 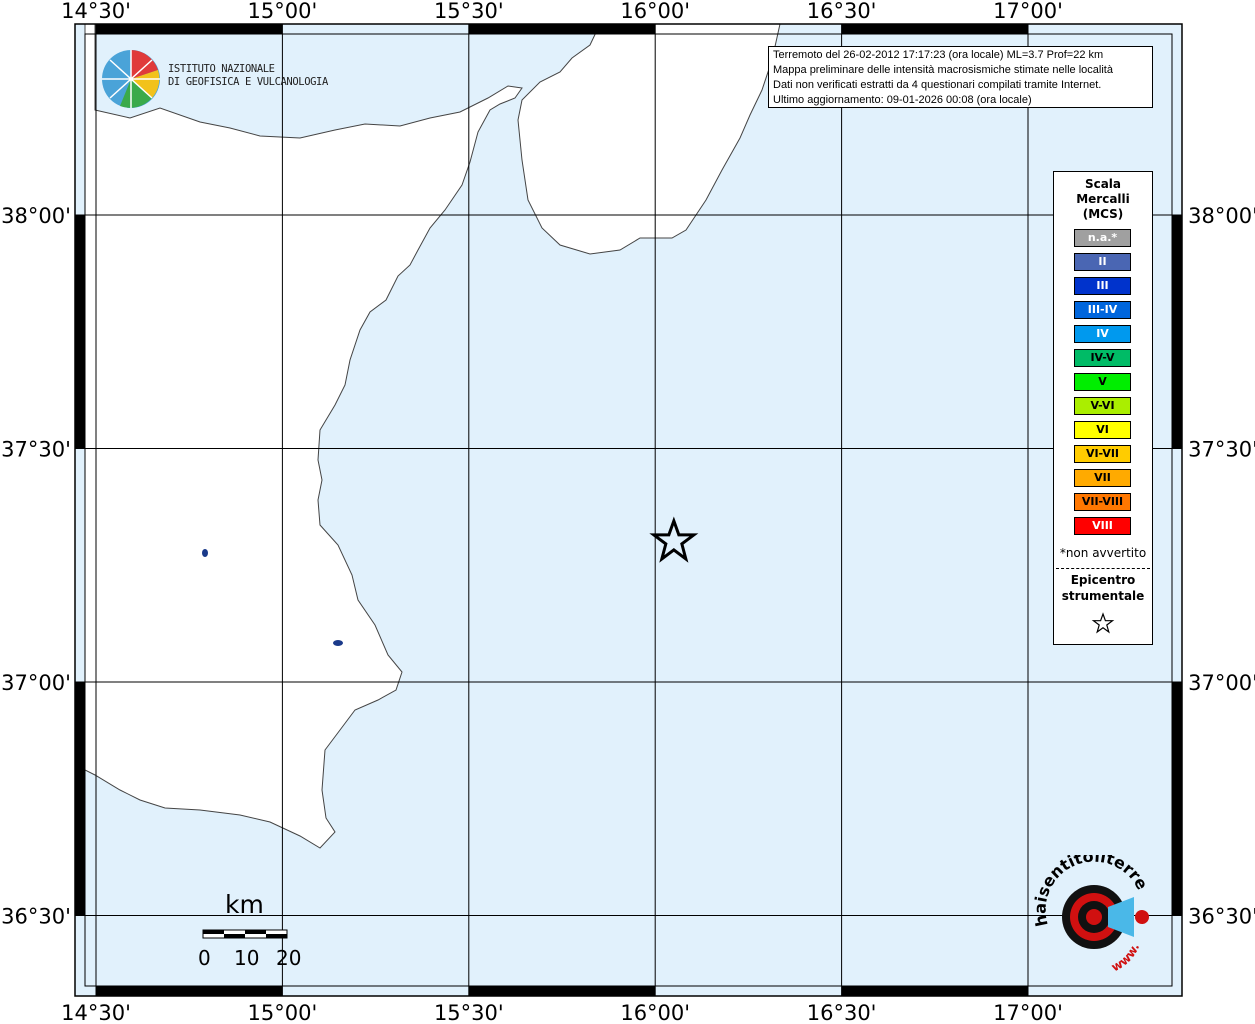 I want to click on longitude-label-top: 17°00', so click(x=1028, y=11).